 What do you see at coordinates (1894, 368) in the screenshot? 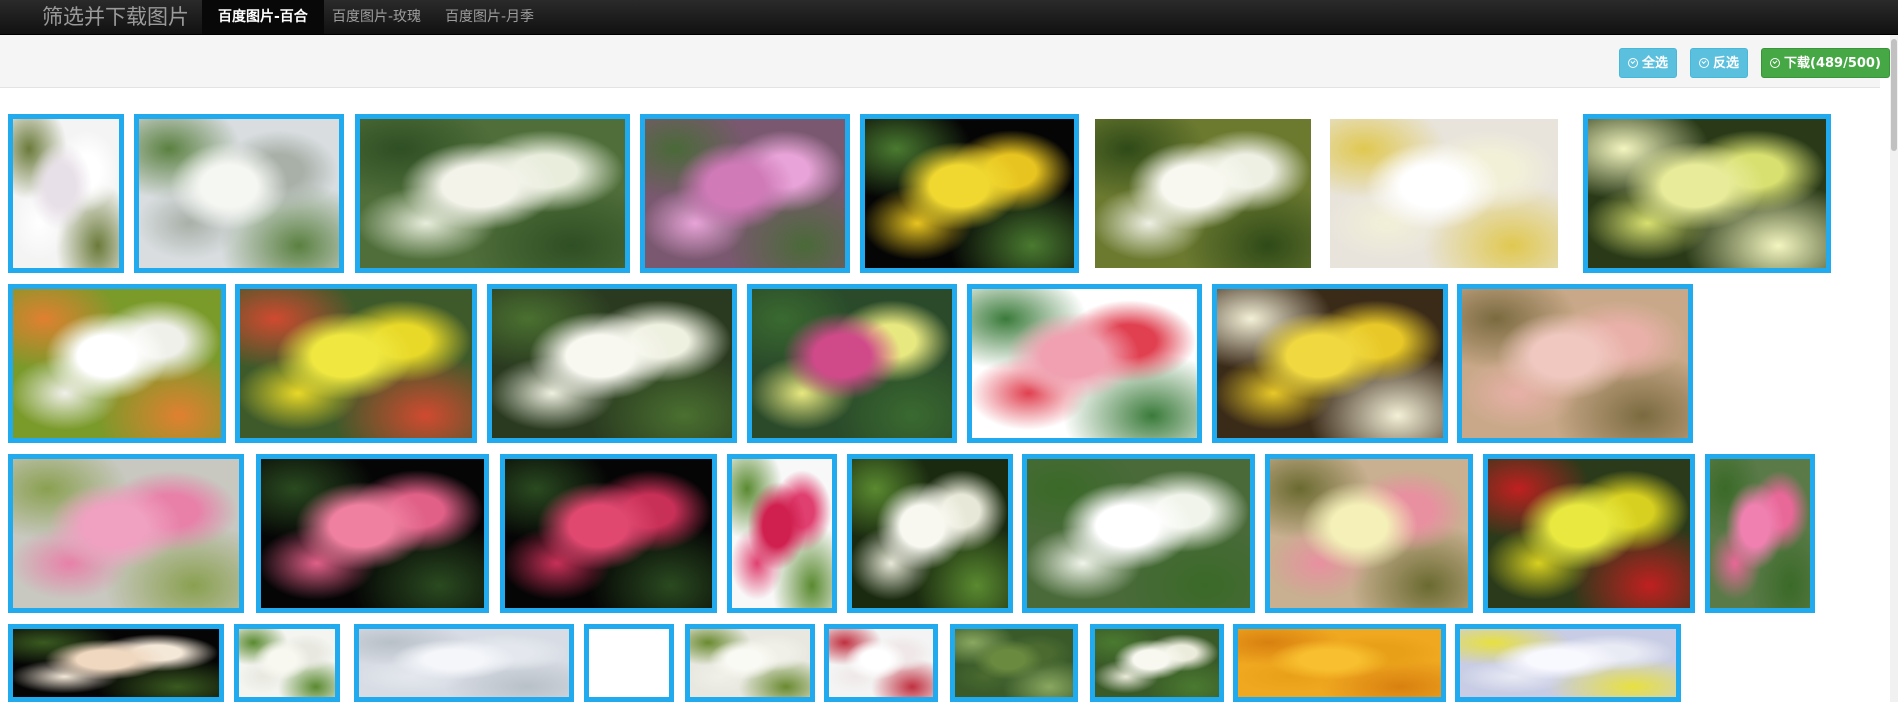
I see `page-scrollbar` at bounding box center [1894, 368].